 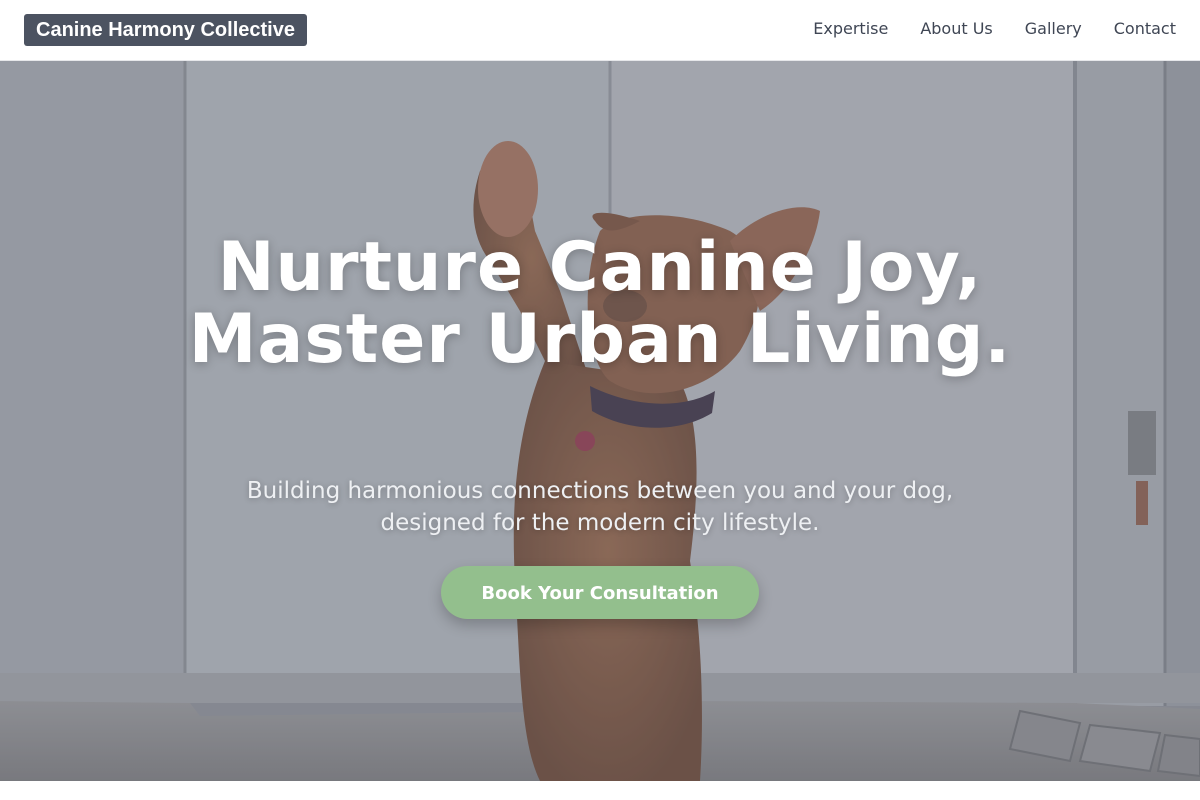 I want to click on page-bottom-strip, so click(x=600, y=790).